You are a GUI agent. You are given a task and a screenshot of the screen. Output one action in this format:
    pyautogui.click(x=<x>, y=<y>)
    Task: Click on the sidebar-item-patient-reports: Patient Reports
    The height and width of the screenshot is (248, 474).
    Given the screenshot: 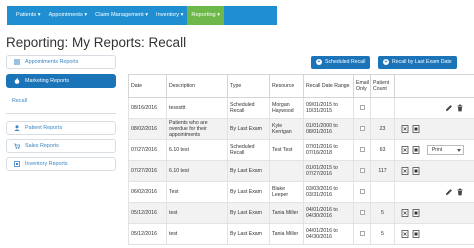 What is the action you would take?
    pyautogui.click(x=61, y=128)
    